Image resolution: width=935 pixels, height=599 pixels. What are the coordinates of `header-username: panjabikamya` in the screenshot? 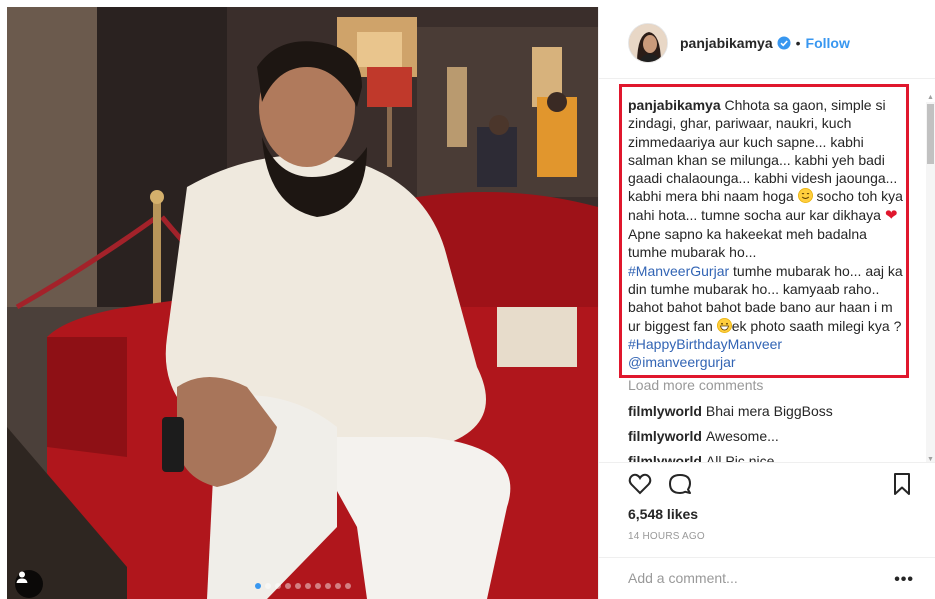 It's located at (726, 43).